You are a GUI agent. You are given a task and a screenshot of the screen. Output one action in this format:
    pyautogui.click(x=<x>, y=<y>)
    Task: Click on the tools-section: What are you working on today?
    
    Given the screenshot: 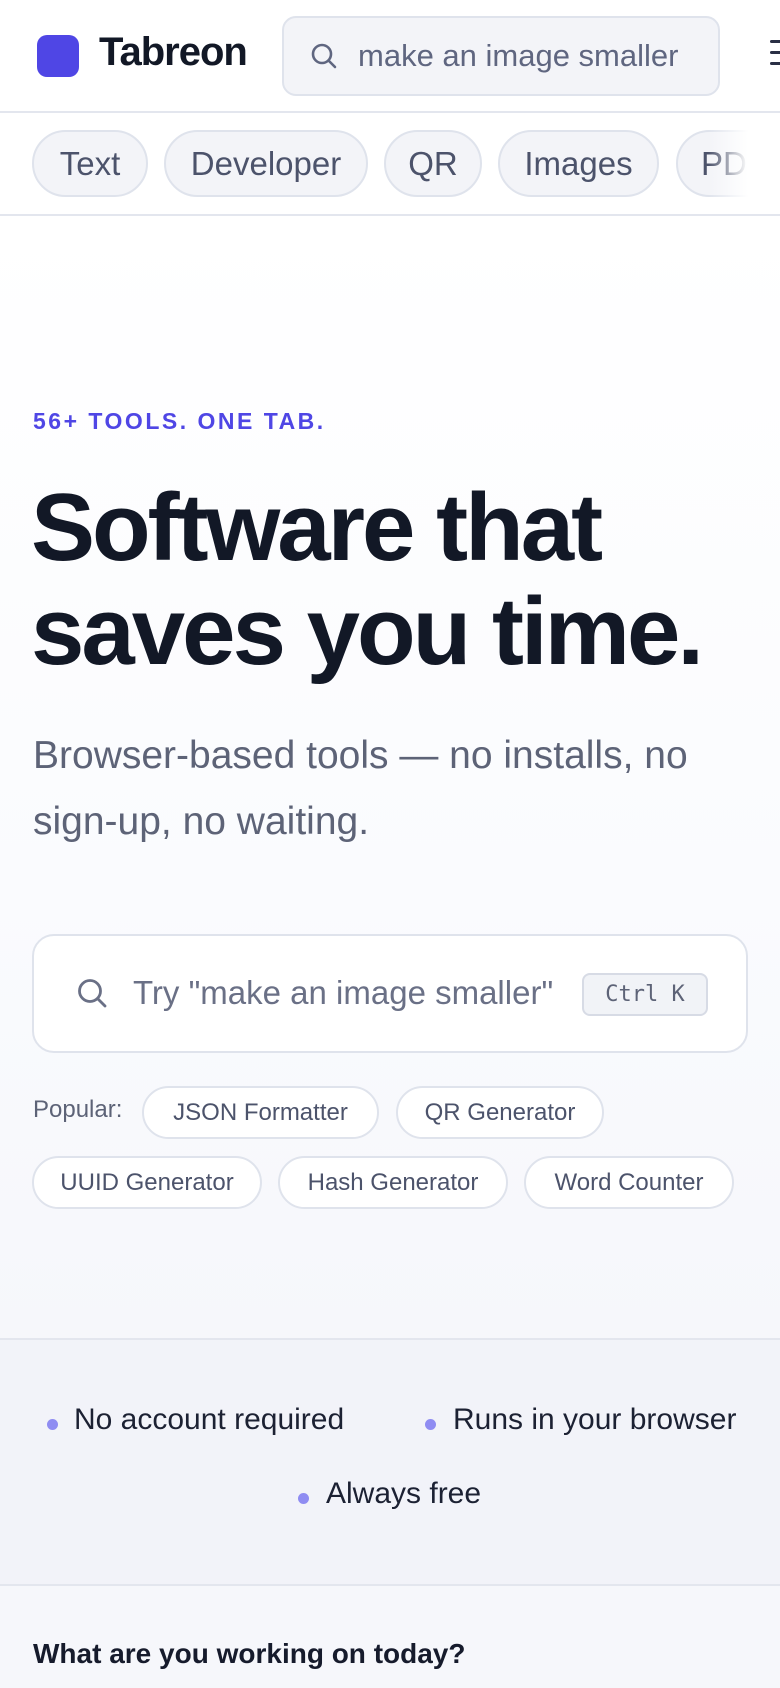 What is the action you would take?
    pyautogui.click(x=390, y=1637)
    